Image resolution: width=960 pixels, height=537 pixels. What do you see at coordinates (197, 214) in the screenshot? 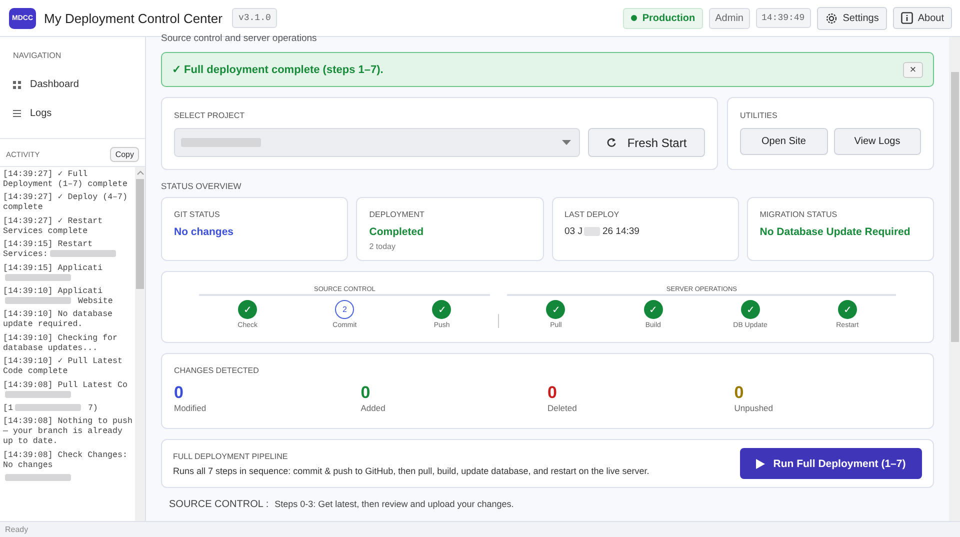
I see `card-label: GIT STATUS` at bounding box center [197, 214].